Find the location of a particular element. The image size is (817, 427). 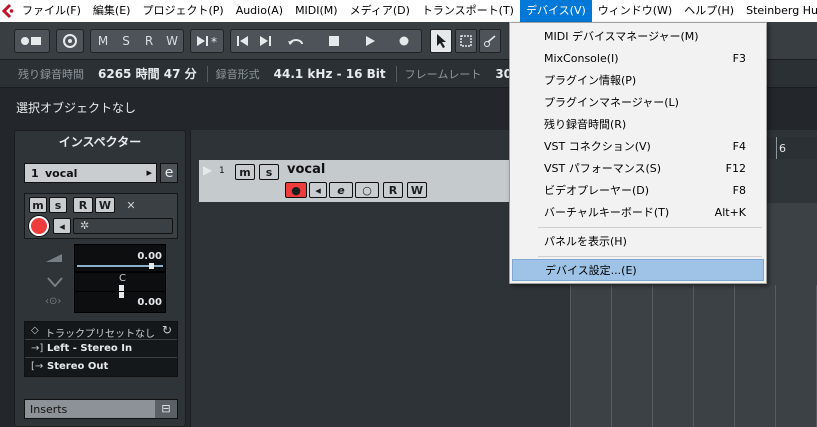

volume-fader-handle is located at coordinates (151, 266).